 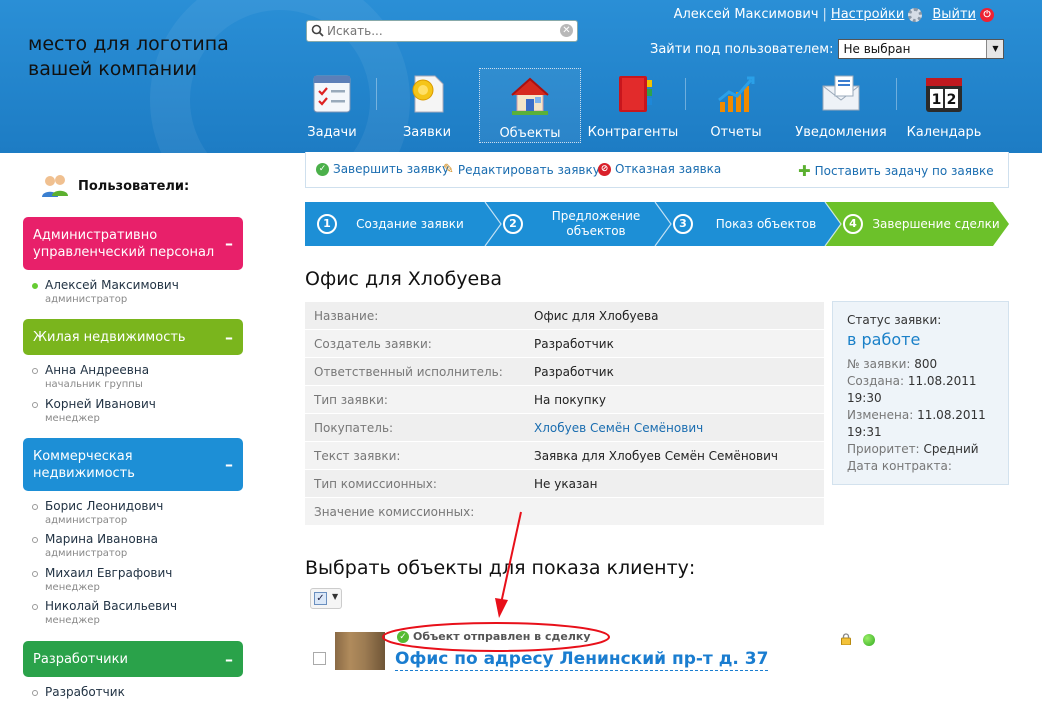 I want to click on nav-reports-label: Отчеты, so click(x=736, y=132).